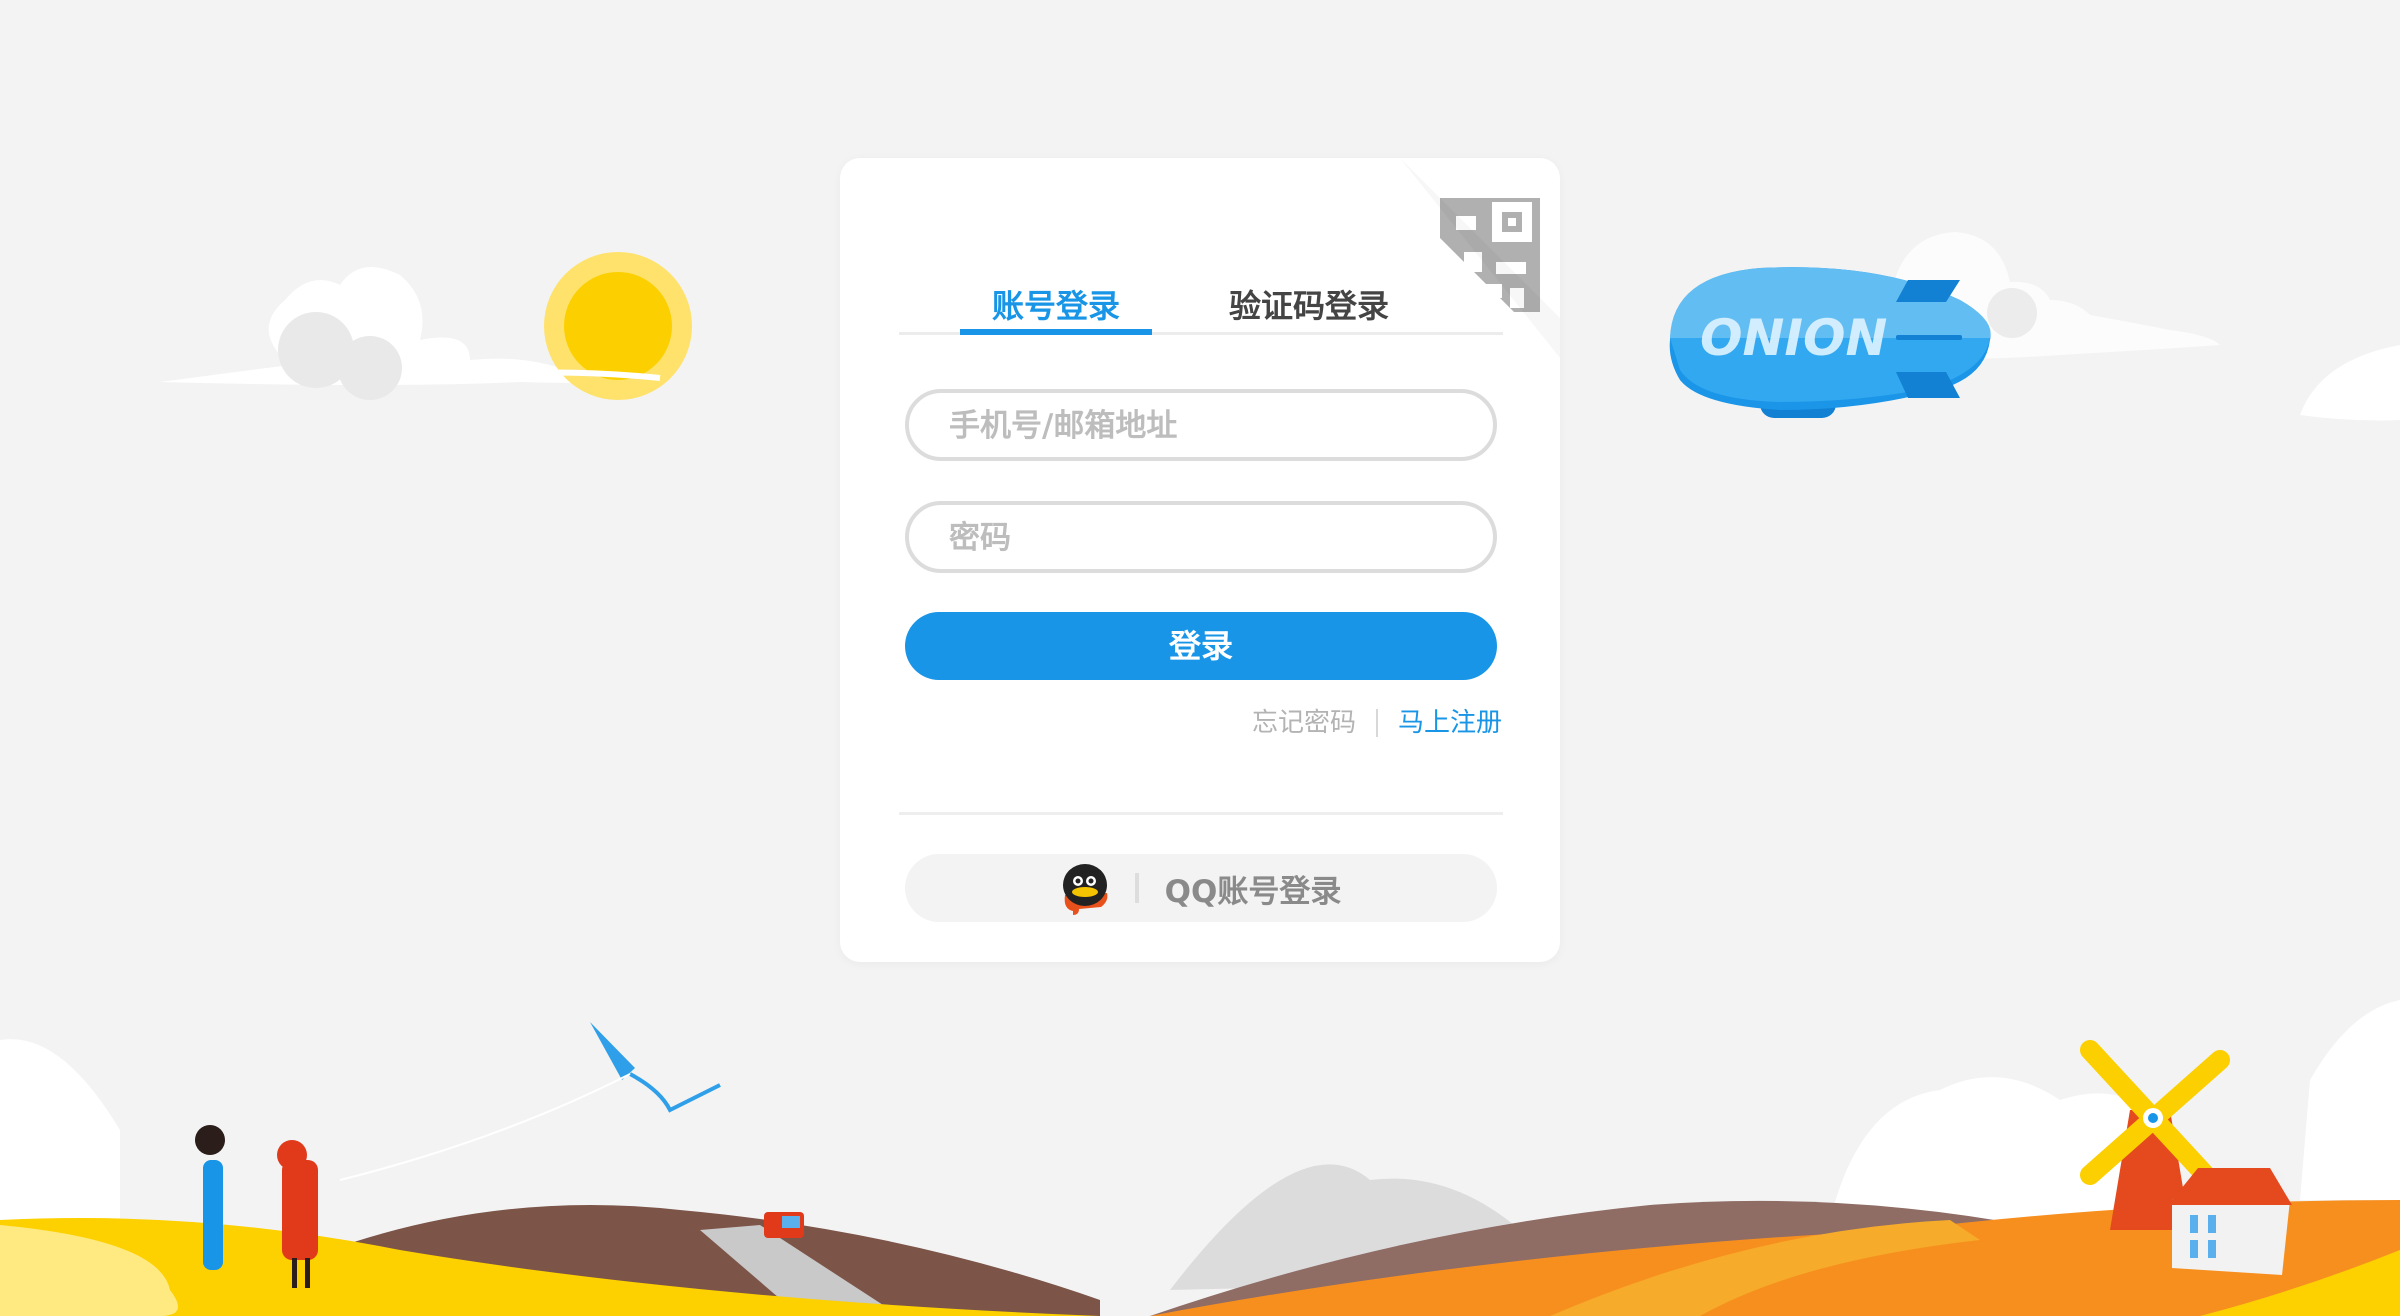  I want to click on tab-account-login: 账号登录, so click(1056, 296).